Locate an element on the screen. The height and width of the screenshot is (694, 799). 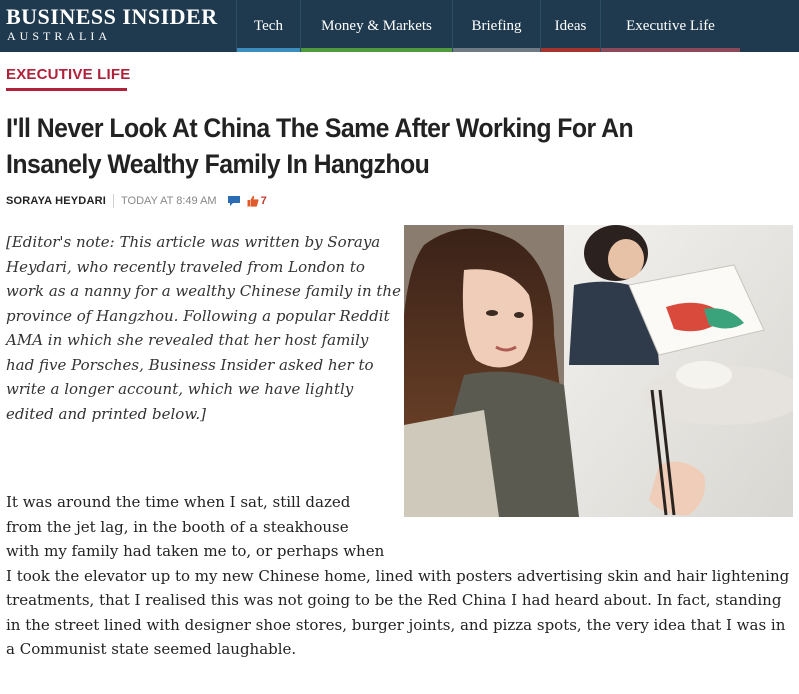
site-logo: BUSINESS INSIDER AUSTRALIA is located at coordinates (120, 26).